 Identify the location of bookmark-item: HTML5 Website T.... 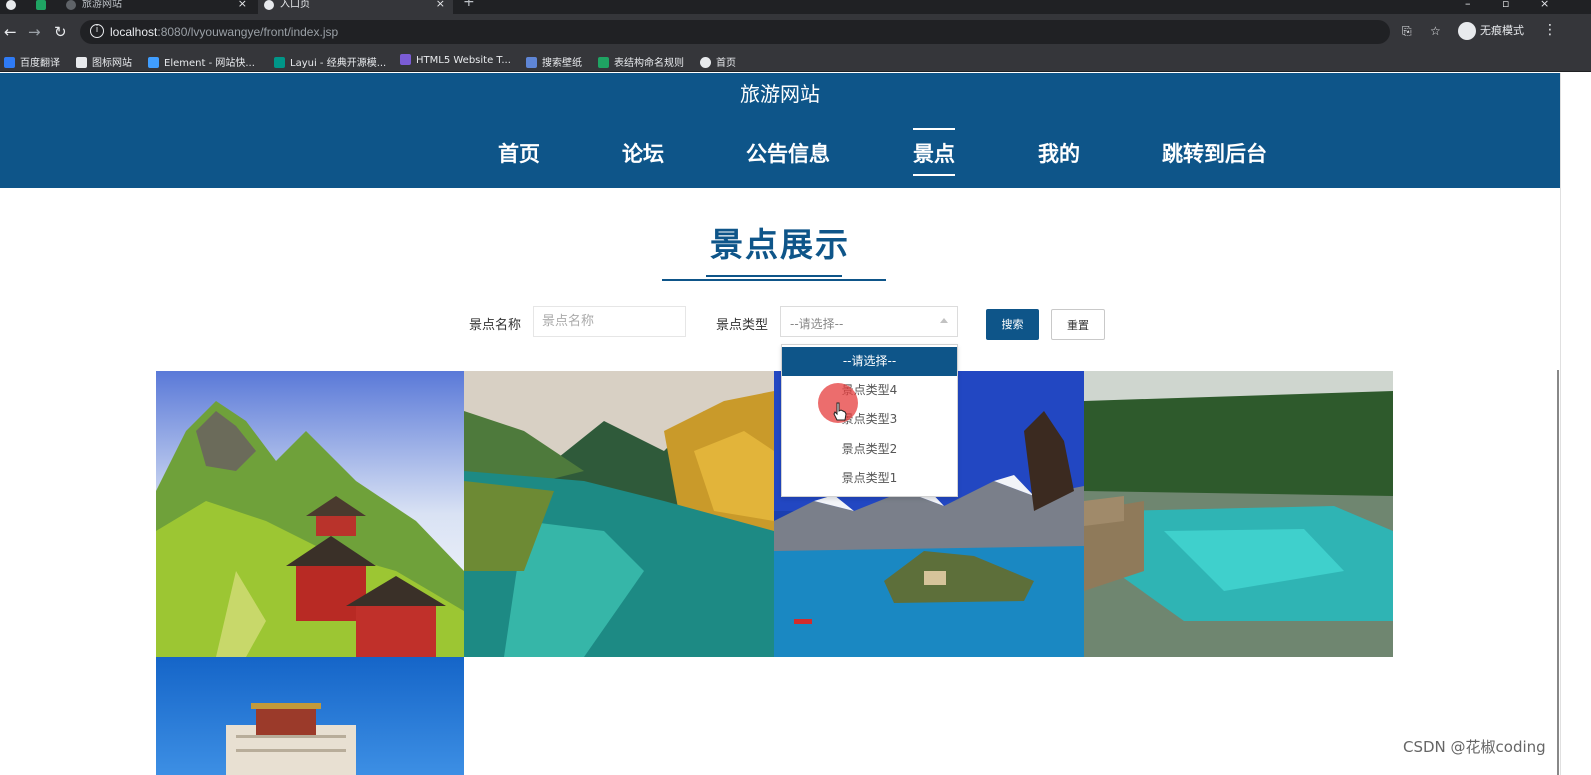
(455, 60).